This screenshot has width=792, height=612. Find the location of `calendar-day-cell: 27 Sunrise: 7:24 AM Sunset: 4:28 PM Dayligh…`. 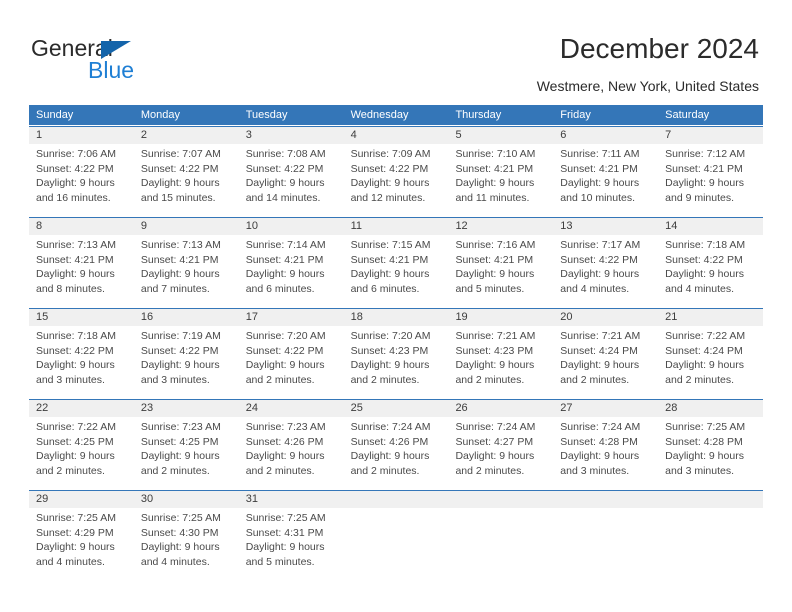

calendar-day-cell: 27 Sunrise: 7:24 AM Sunset: 4:28 PM Dayligh… is located at coordinates (606, 444).